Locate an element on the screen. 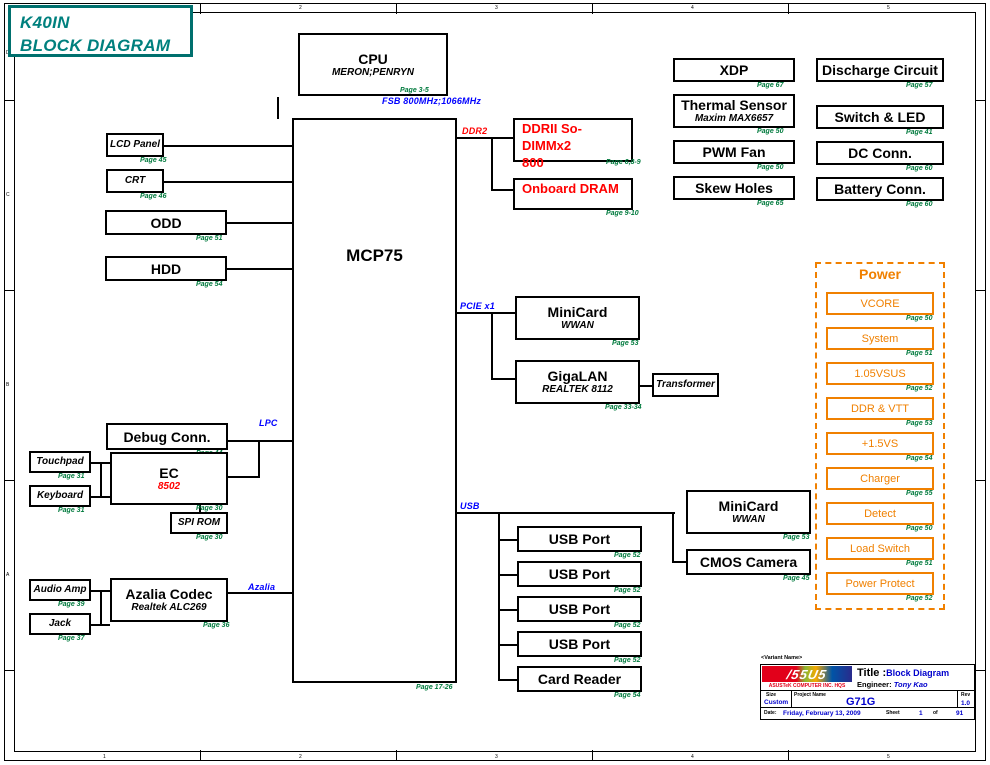 Image resolution: width=990 pixels, height=765 pixels. block-minicard-pcie-page: Page 53 is located at coordinates (625, 343).